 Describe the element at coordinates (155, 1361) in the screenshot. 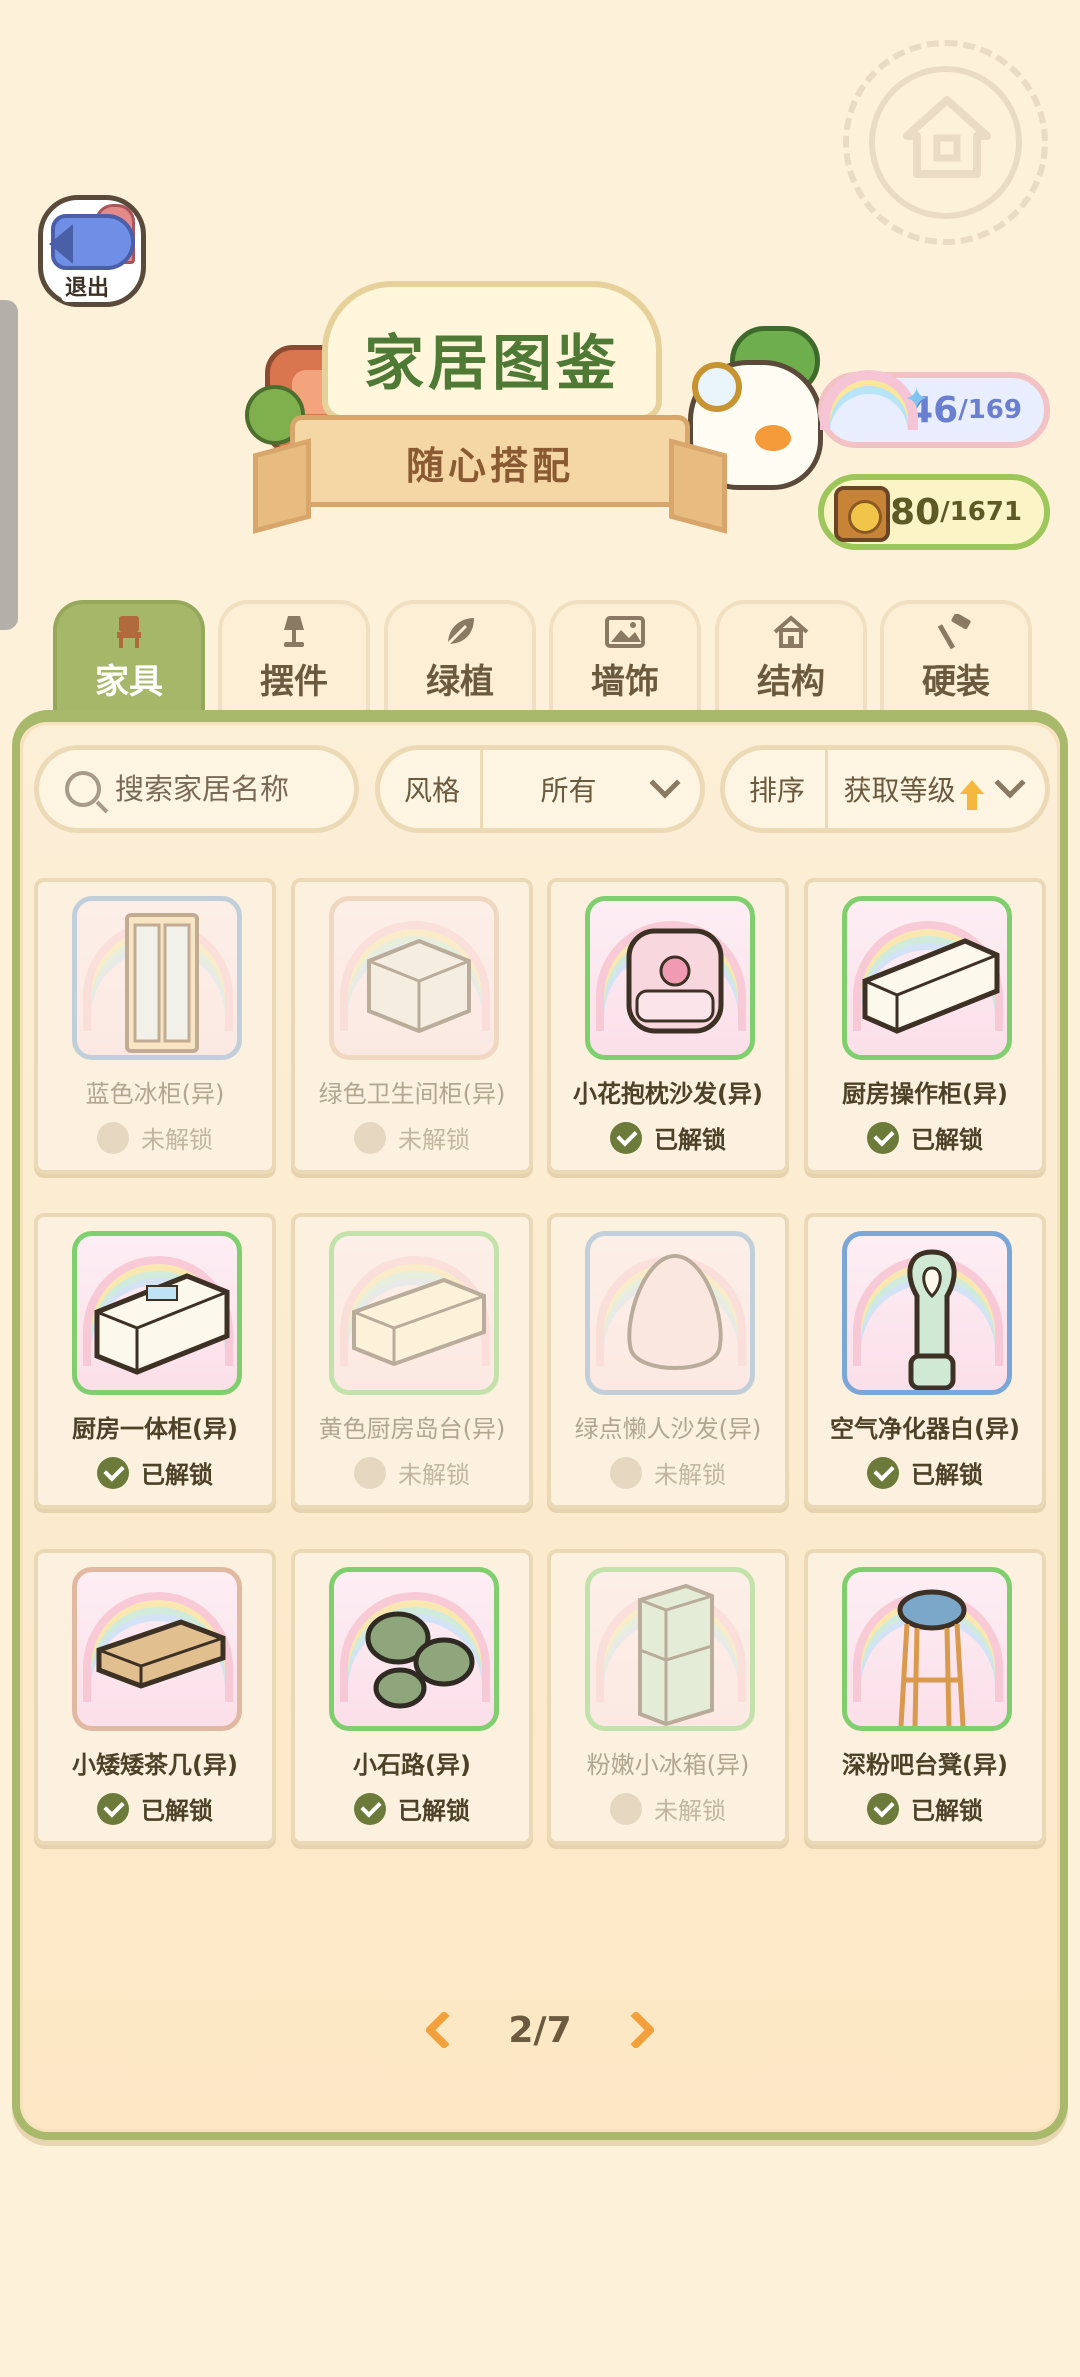

I see `item-card: 厨房一体柜(异) 已解锁` at that location.